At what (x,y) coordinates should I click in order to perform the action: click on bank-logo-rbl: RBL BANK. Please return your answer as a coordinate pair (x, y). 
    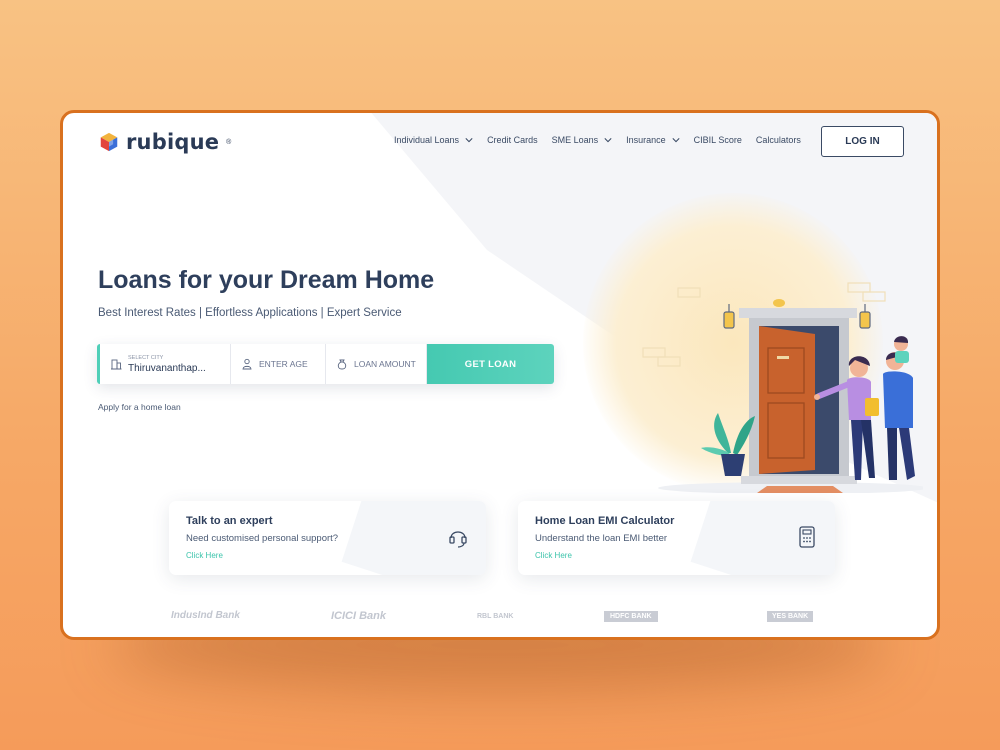
    Looking at the image, I should click on (495, 616).